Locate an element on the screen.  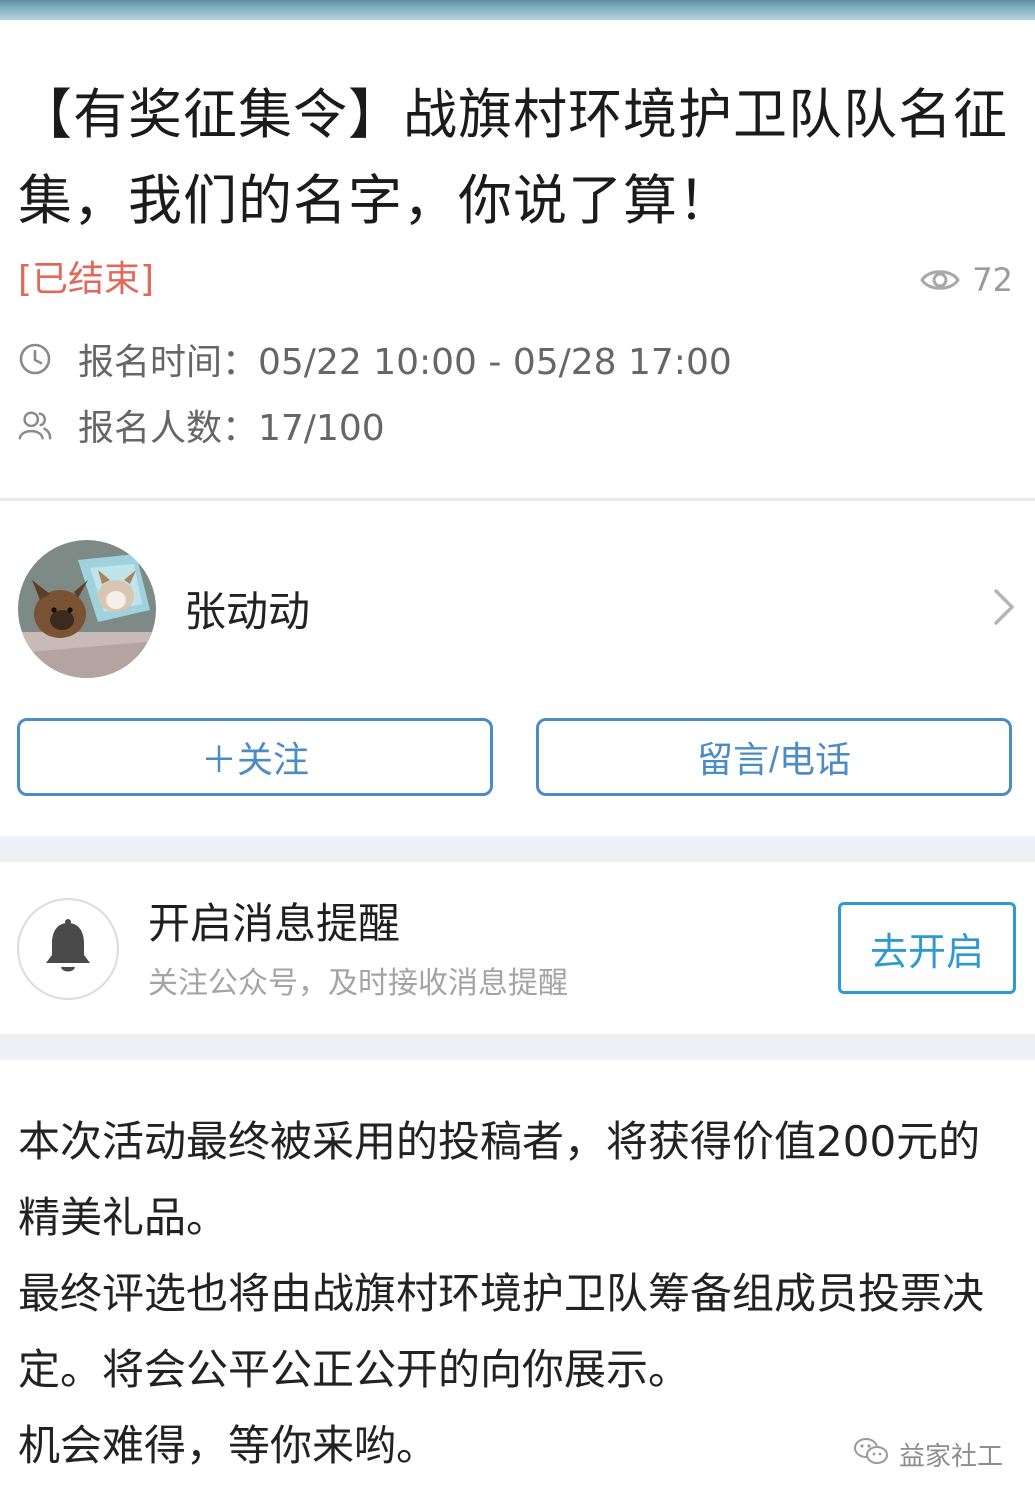
clock-icon is located at coordinates (35, 359).